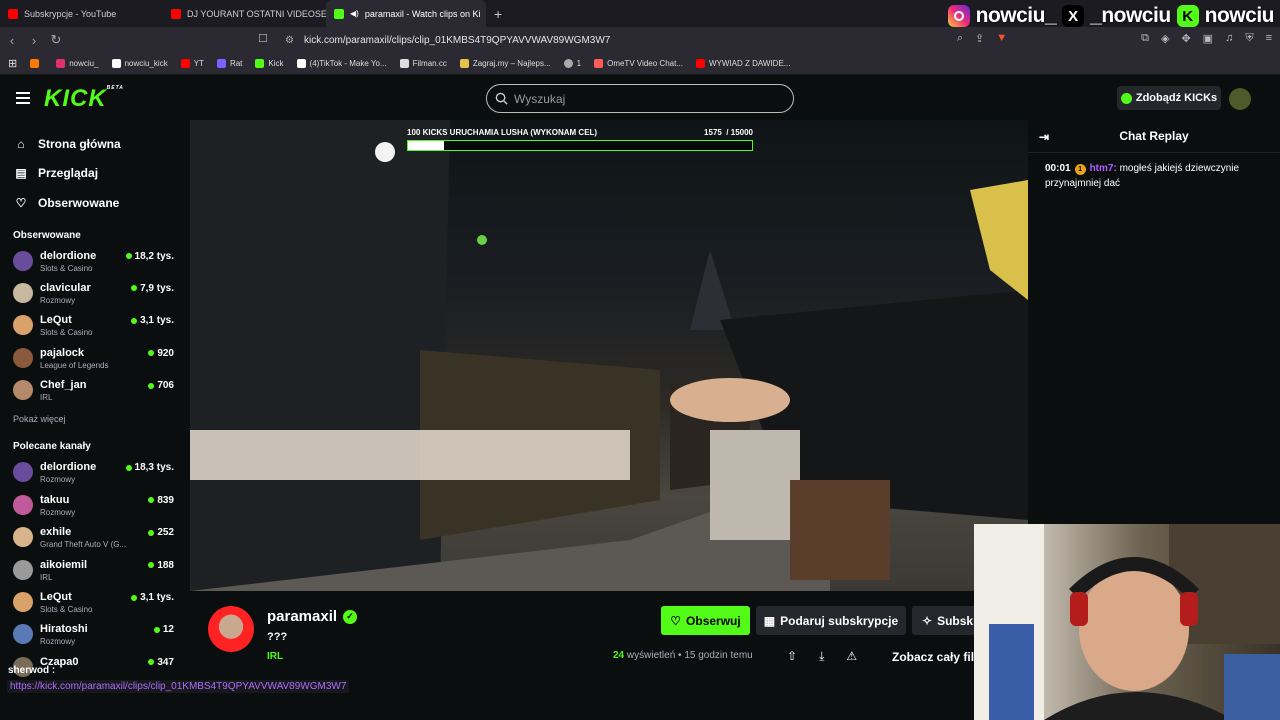  I want to click on apps-icon: ⊞, so click(12, 63).